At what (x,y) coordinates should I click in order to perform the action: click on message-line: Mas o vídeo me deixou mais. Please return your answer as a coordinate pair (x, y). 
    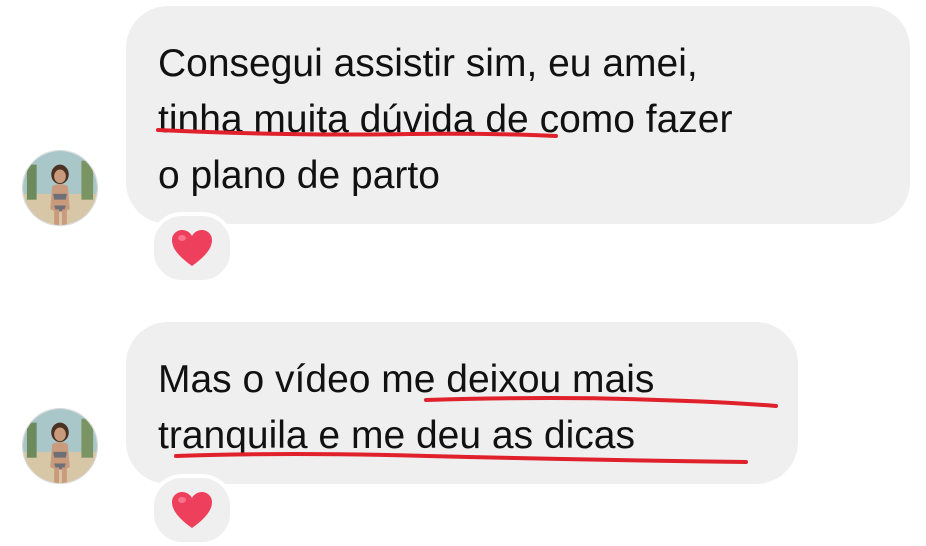
    Looking at the image, I should click on (406, 379).